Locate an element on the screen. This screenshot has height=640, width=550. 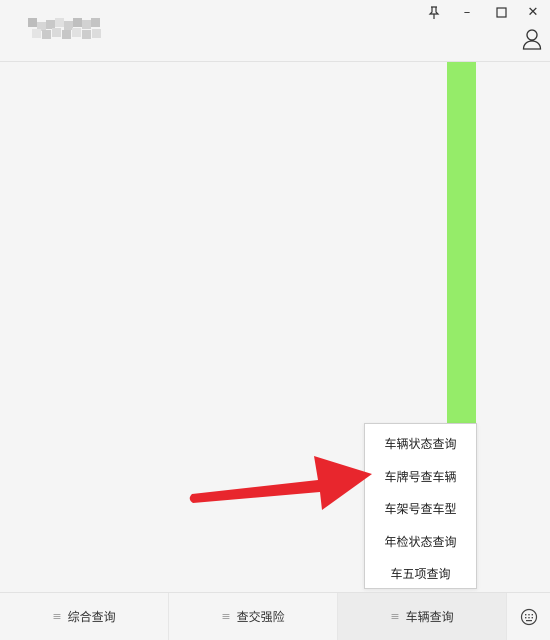
keyboard-toggle-button is located at coordinates (528, 616).